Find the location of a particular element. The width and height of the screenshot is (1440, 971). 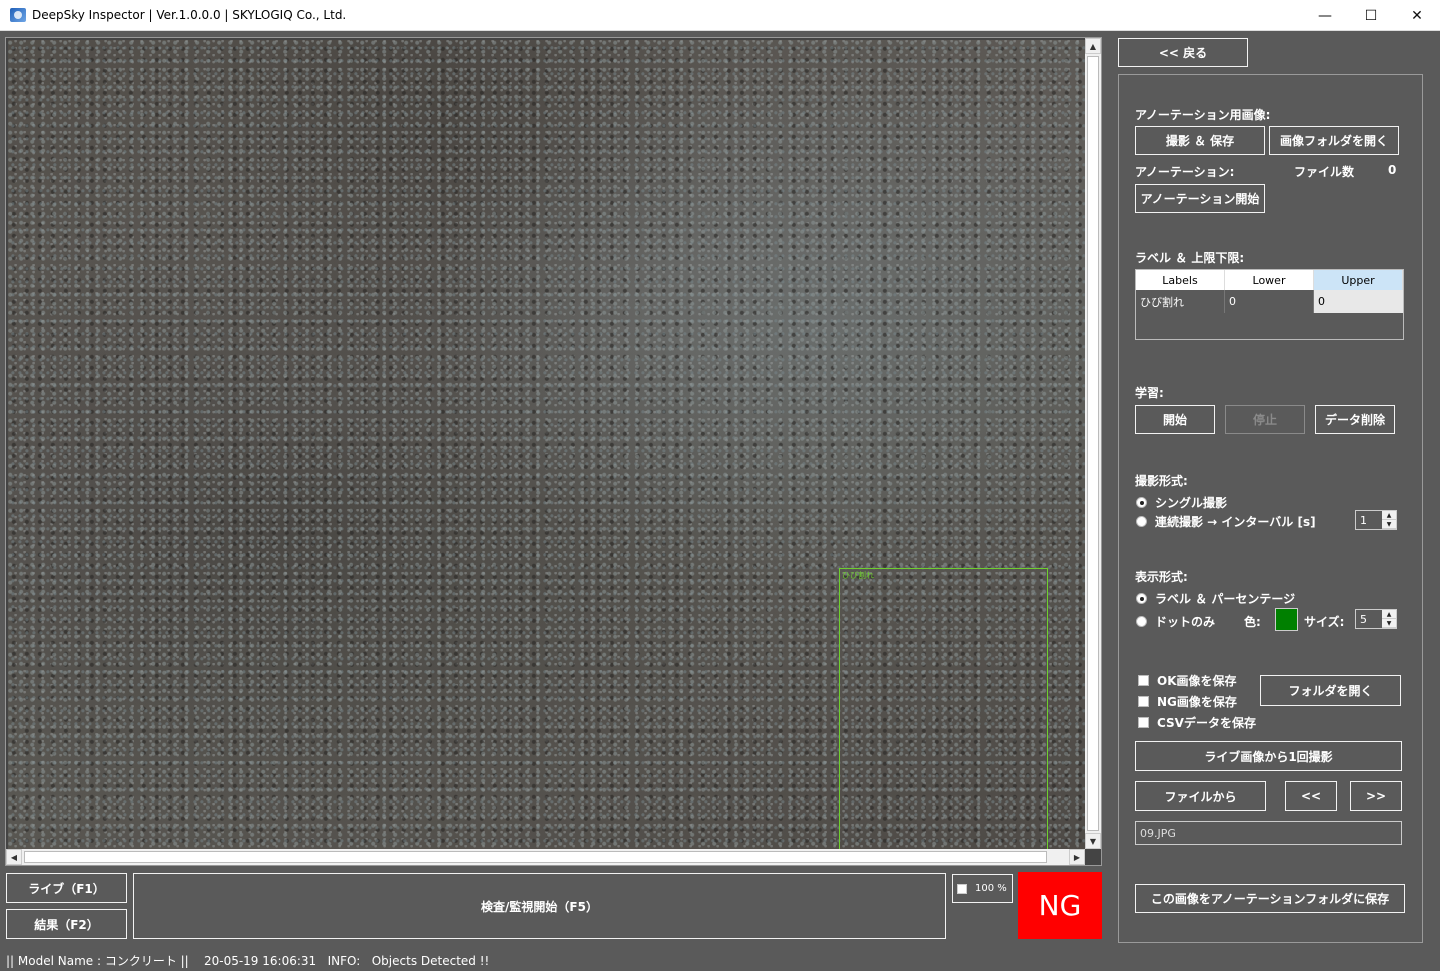

open-folder-button: フォルダを開く is located at coordinates (1330, 690).